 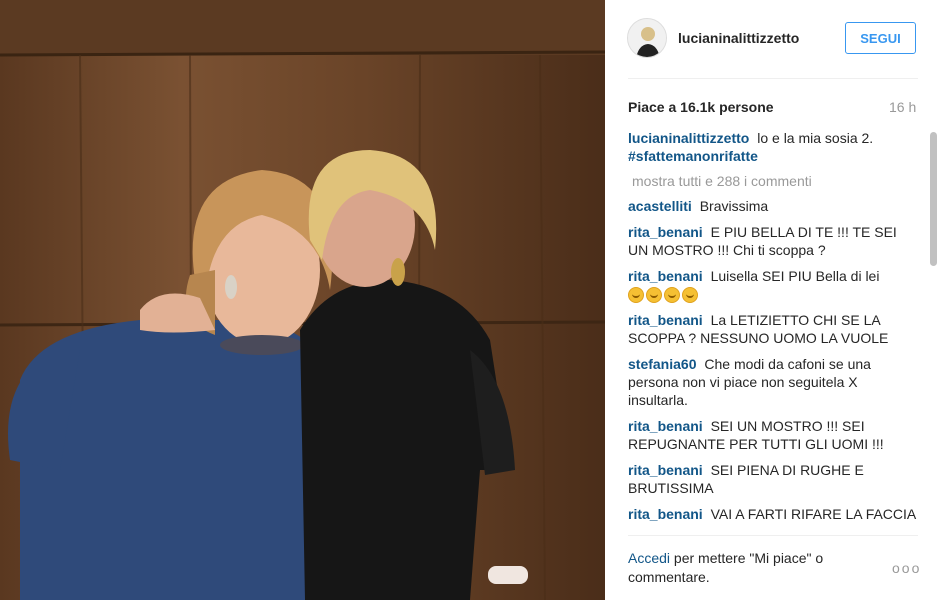 What do you see at coordinates (933, 199) in the screenshot?
I see `comments-scrollbar` at bounding box center [933, 199].